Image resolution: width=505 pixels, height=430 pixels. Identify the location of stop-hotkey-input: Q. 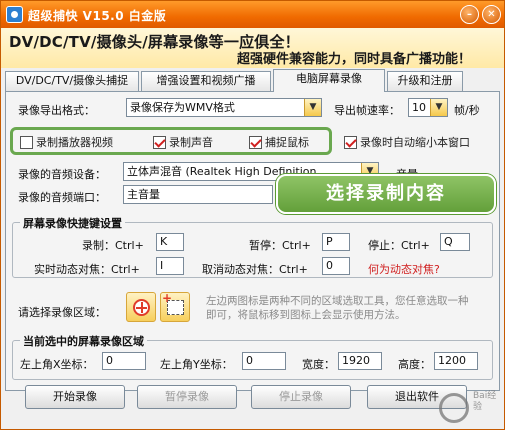
(455, 242).